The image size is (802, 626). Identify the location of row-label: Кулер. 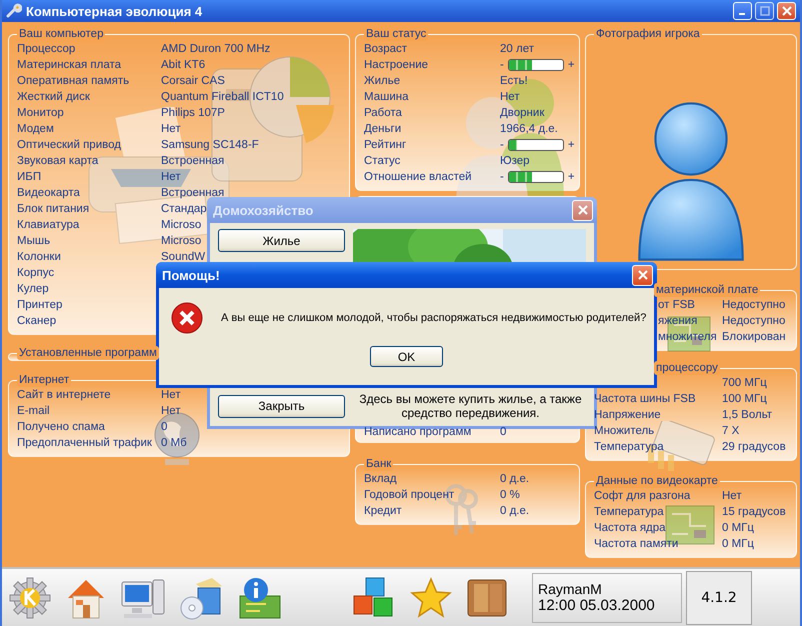
(33, 289).